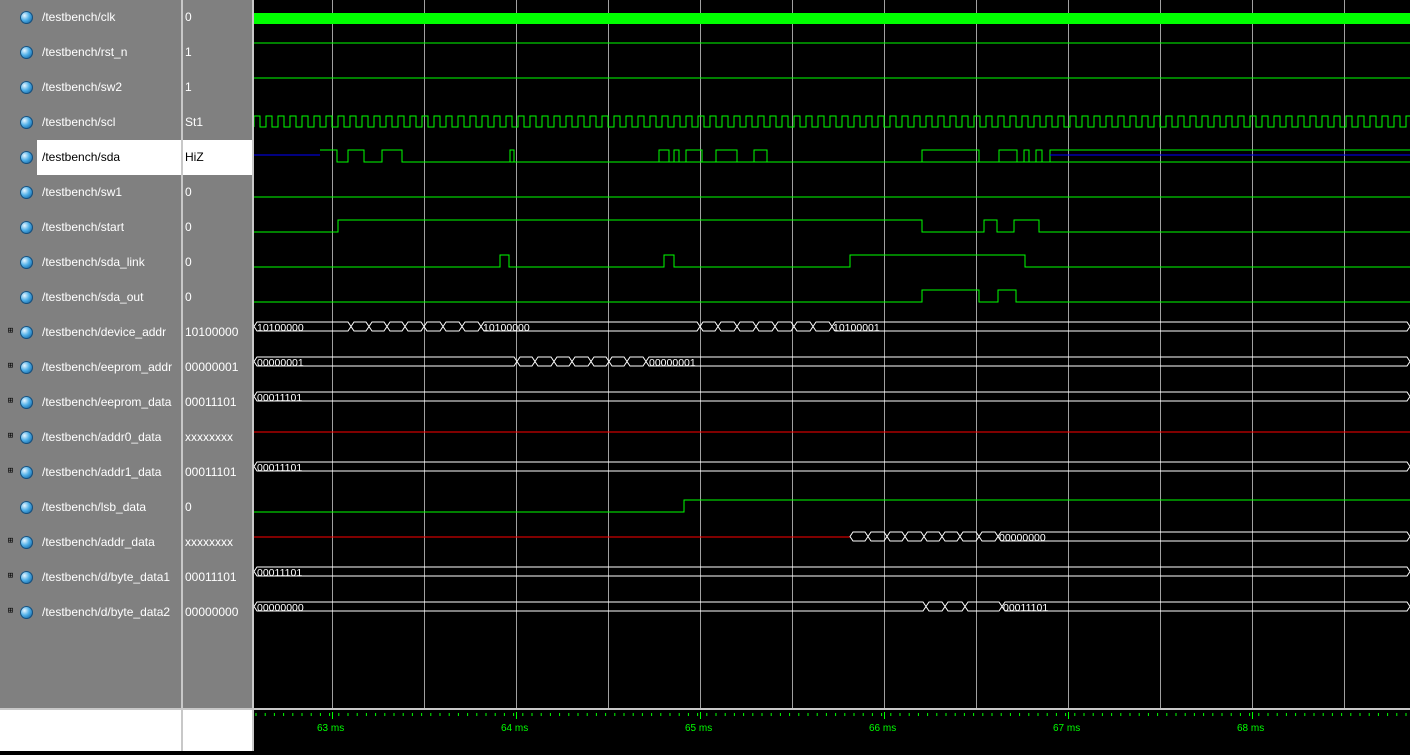 The width and height of the screenshot is (1410, 755). I want to click on signal-name: /testbench/lsb_data, so click(94, 507).